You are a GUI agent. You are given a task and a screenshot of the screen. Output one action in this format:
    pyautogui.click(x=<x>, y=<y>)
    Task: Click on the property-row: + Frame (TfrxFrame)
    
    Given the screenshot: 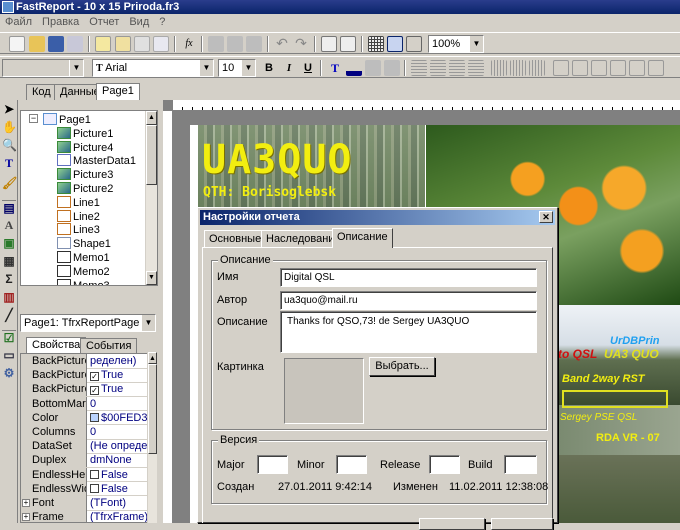 What is the action you would take?
    pyautogui.click(x=88, y=516)
    